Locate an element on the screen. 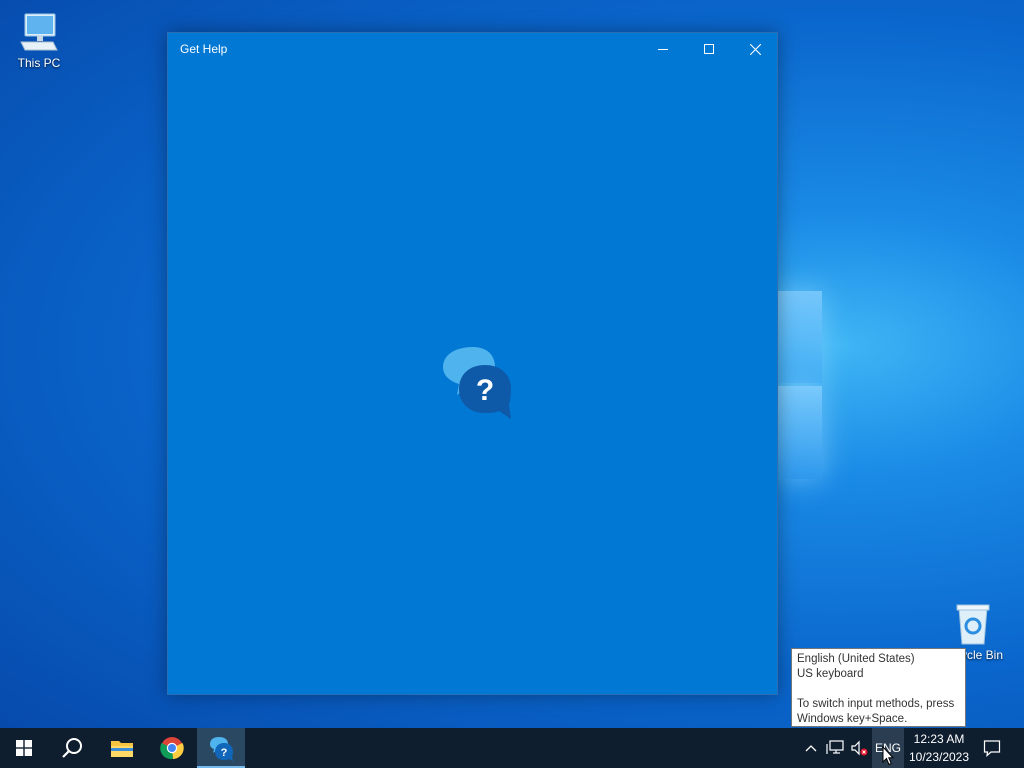  network-button is located at coordinates (835, 748).